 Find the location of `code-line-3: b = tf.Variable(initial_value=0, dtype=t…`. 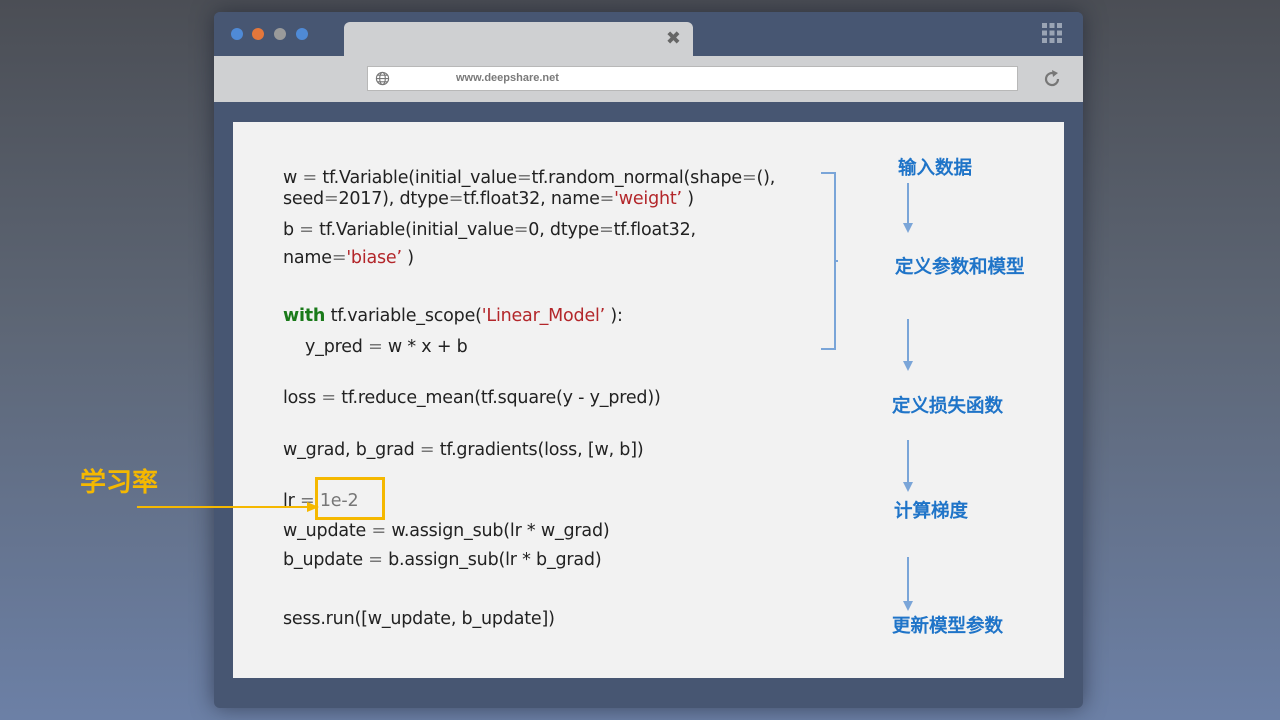

code-line-3: b = tf.Variable(initial_value=0, dtype=t… is located at coordinates (489, 230).